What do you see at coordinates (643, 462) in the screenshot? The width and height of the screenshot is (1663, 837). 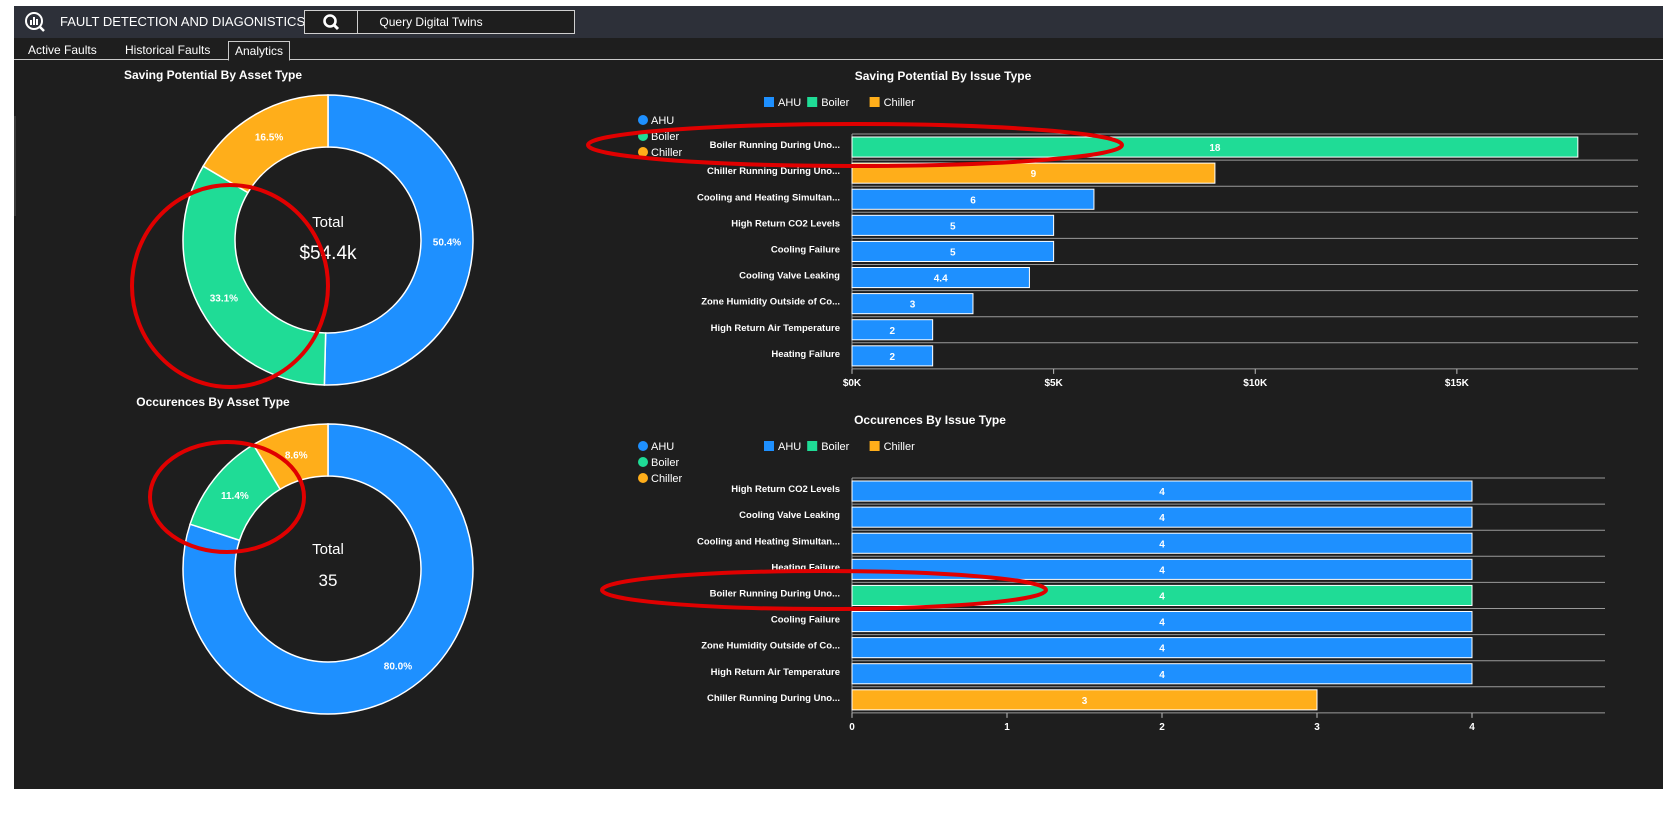 I see `side-legend-dot-boiler` at bounding box center [643, 462].